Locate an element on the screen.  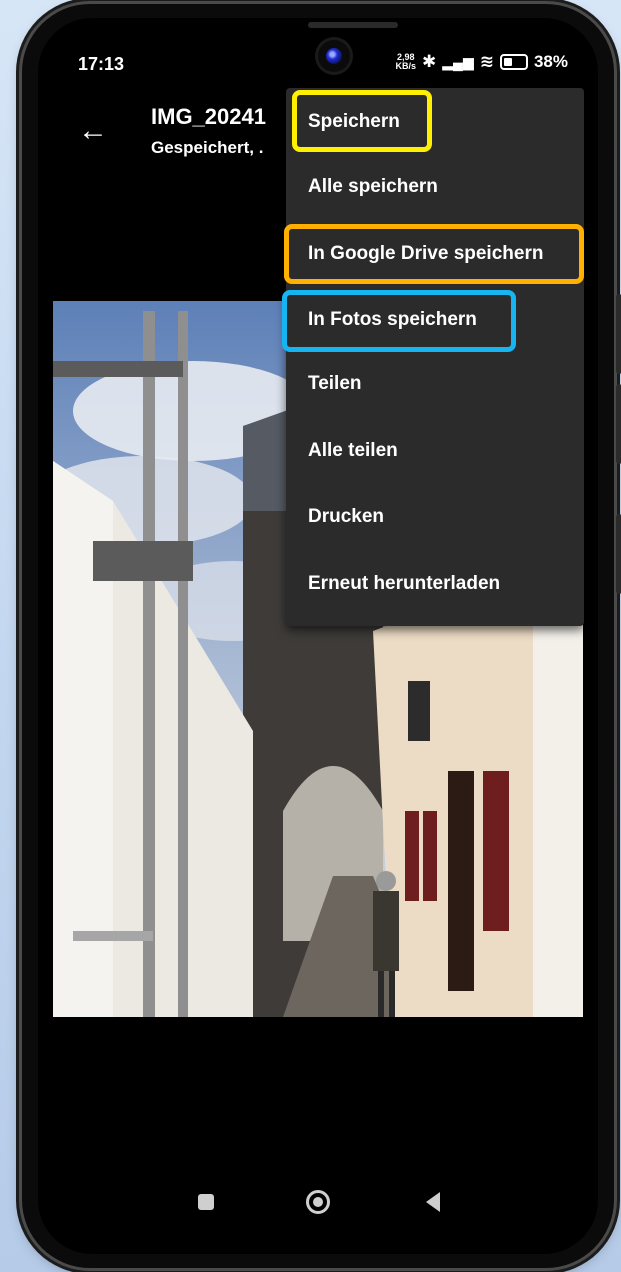
volume-down-button is located at coordinates (618, 424).